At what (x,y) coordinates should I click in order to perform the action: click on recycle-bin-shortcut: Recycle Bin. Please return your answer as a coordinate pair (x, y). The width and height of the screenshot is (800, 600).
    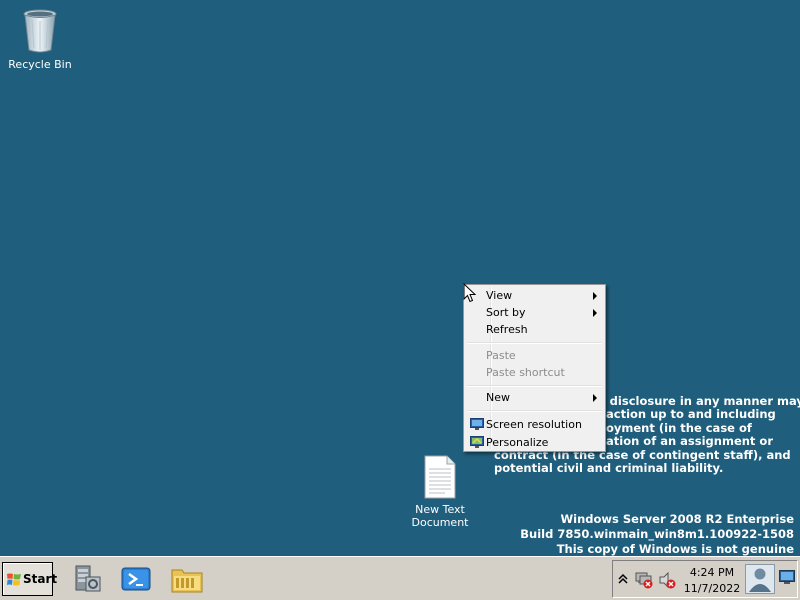
    Looking at the image, I should click on (40, 39).